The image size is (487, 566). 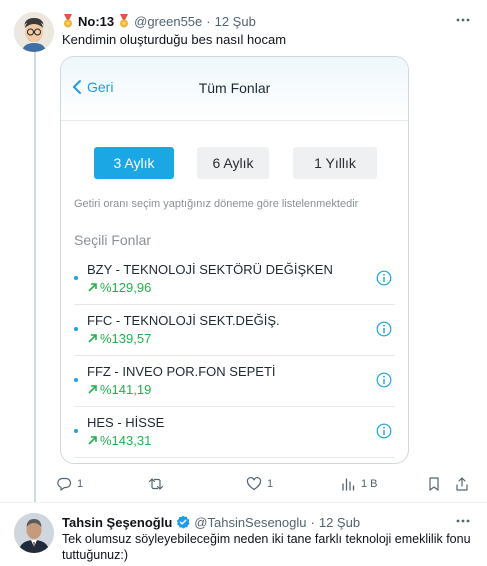 What do you see at coordinates (126, 287) in the screenshot?
I see `fund-return-value: %129,96` at bounding box center [126, 287].